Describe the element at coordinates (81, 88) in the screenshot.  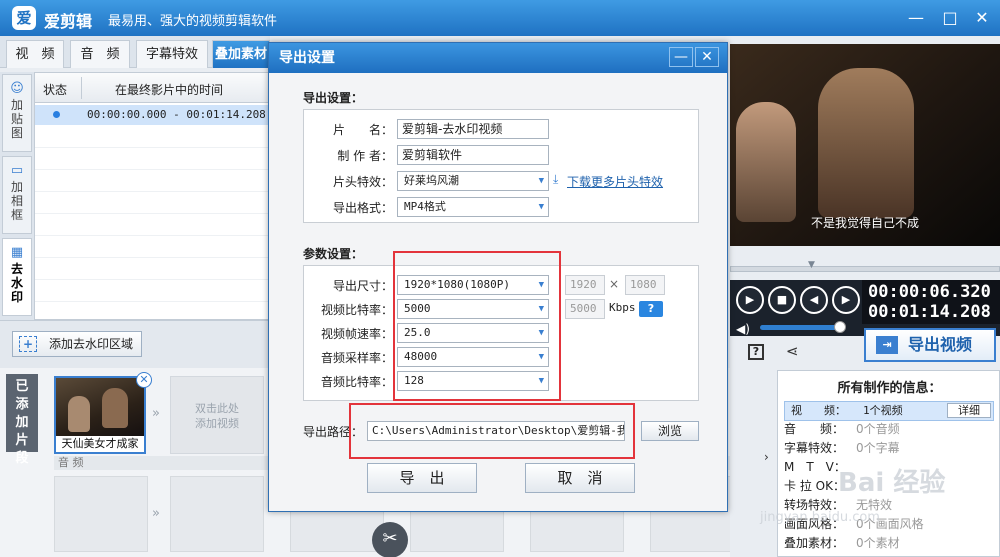
I see `column-divider` at that location.